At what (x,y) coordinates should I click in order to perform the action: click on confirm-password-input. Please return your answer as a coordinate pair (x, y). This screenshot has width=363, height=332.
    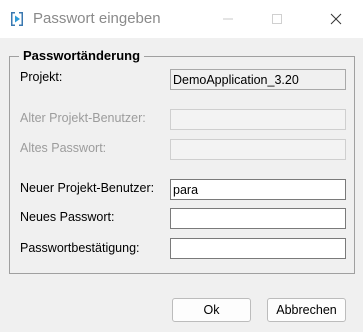
    Looking at the image, I should click on (258, 248).